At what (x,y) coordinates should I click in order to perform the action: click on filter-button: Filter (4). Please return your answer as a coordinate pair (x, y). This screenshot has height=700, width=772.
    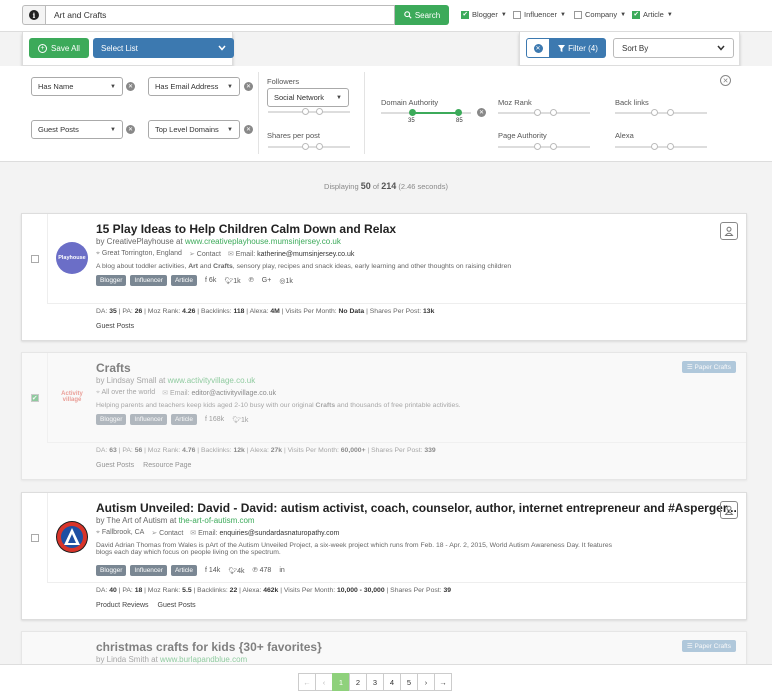
    Looking at the image, I should click on (578, 48).